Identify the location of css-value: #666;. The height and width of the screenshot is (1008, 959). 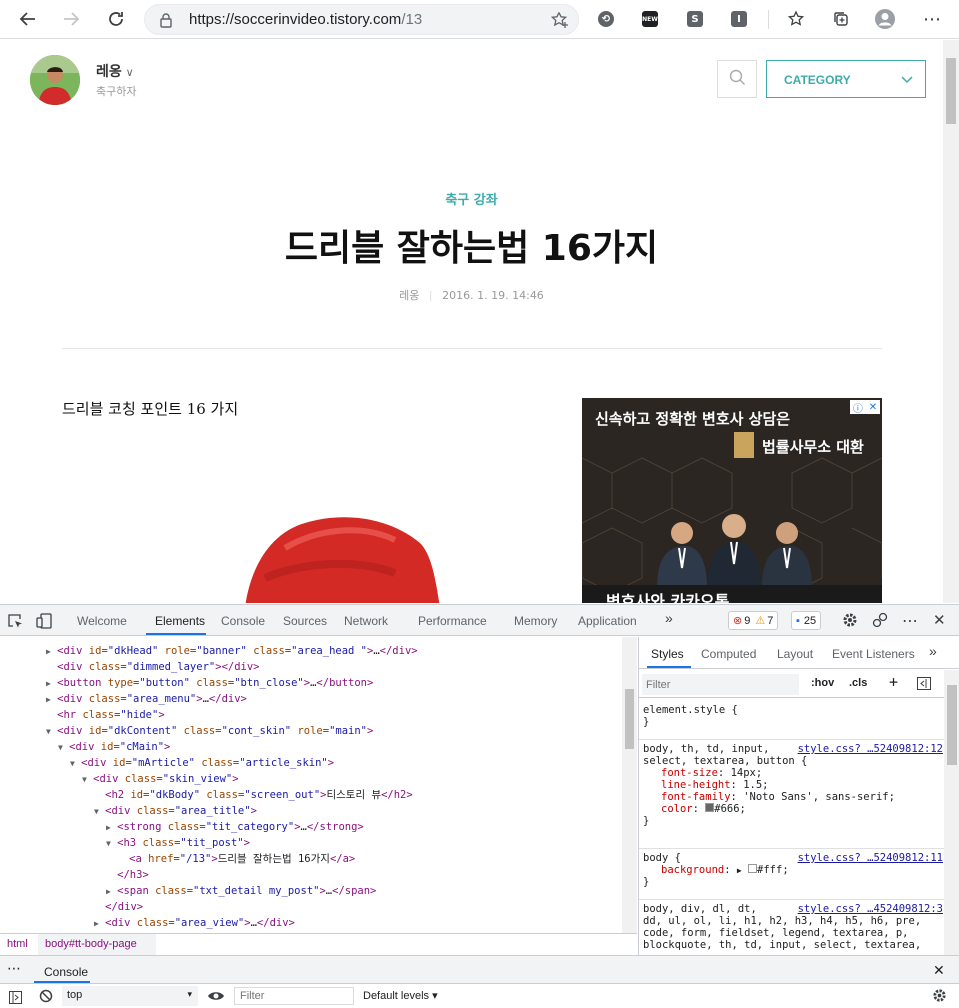
(730, 809).